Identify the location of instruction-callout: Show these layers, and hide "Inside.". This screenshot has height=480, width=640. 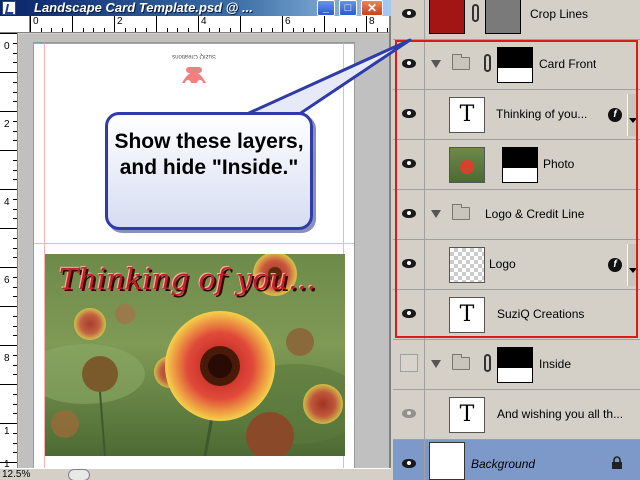
(209, 171).